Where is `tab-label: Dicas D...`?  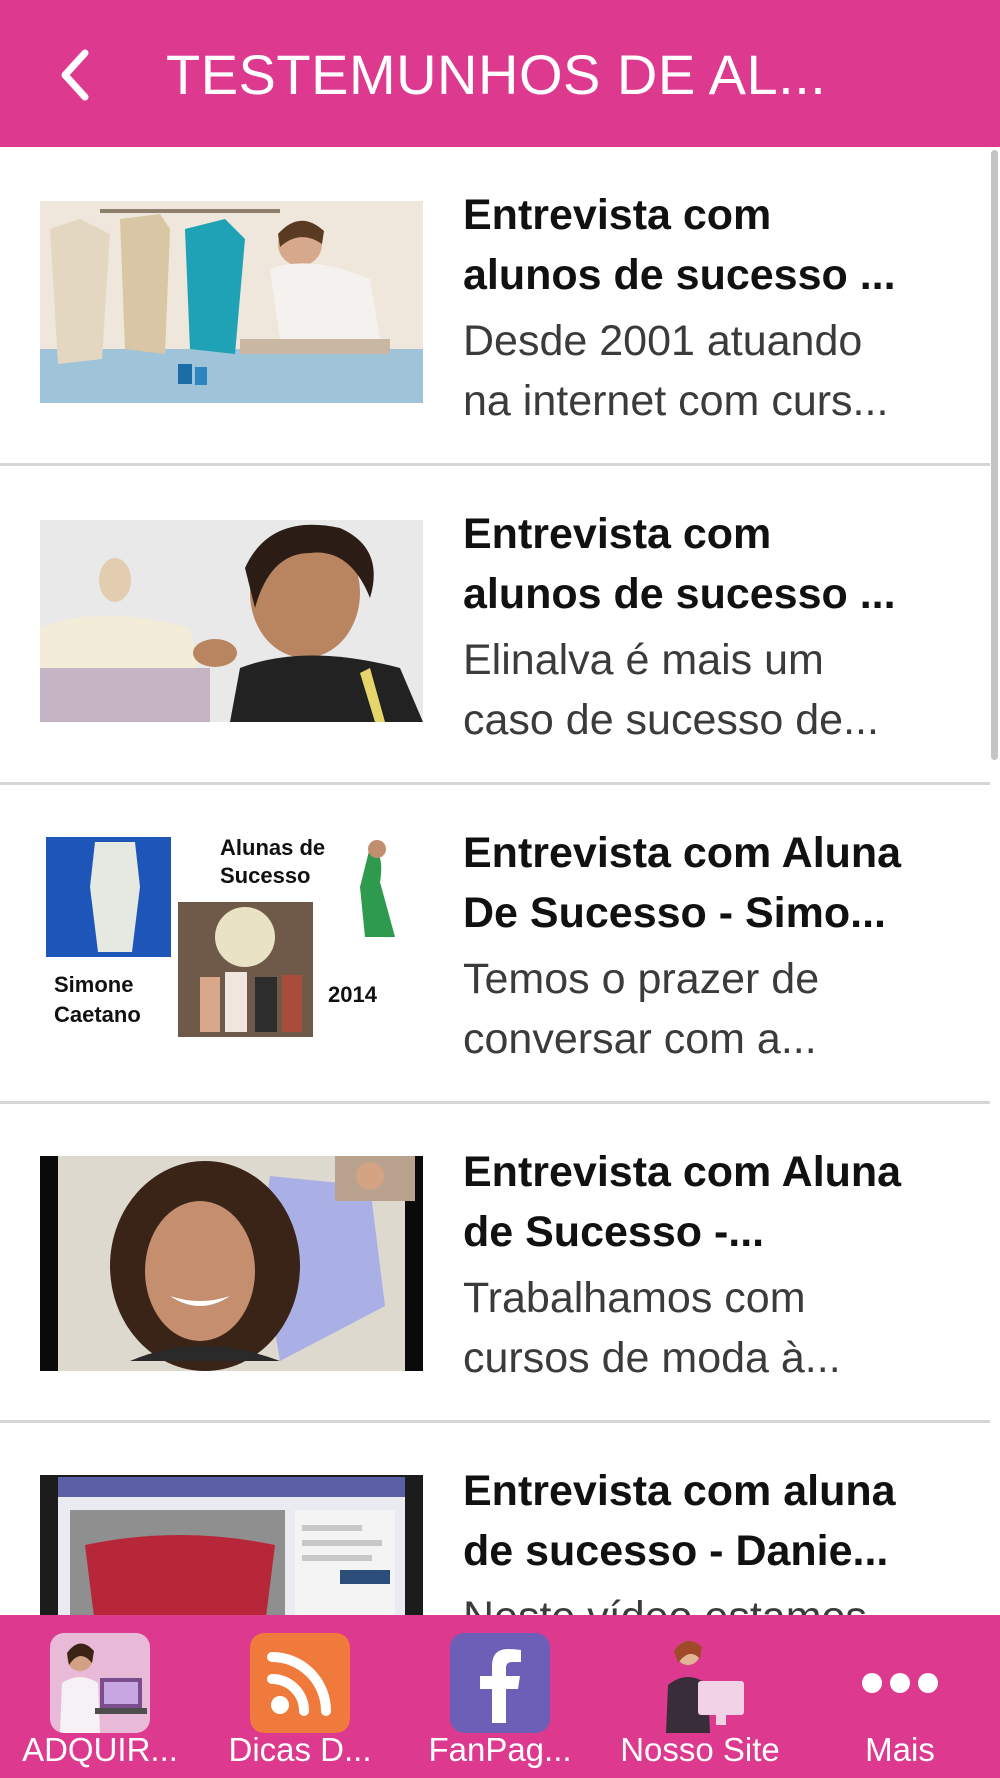 tab-label: Dicas D... is located at coordinates (300, 1749).